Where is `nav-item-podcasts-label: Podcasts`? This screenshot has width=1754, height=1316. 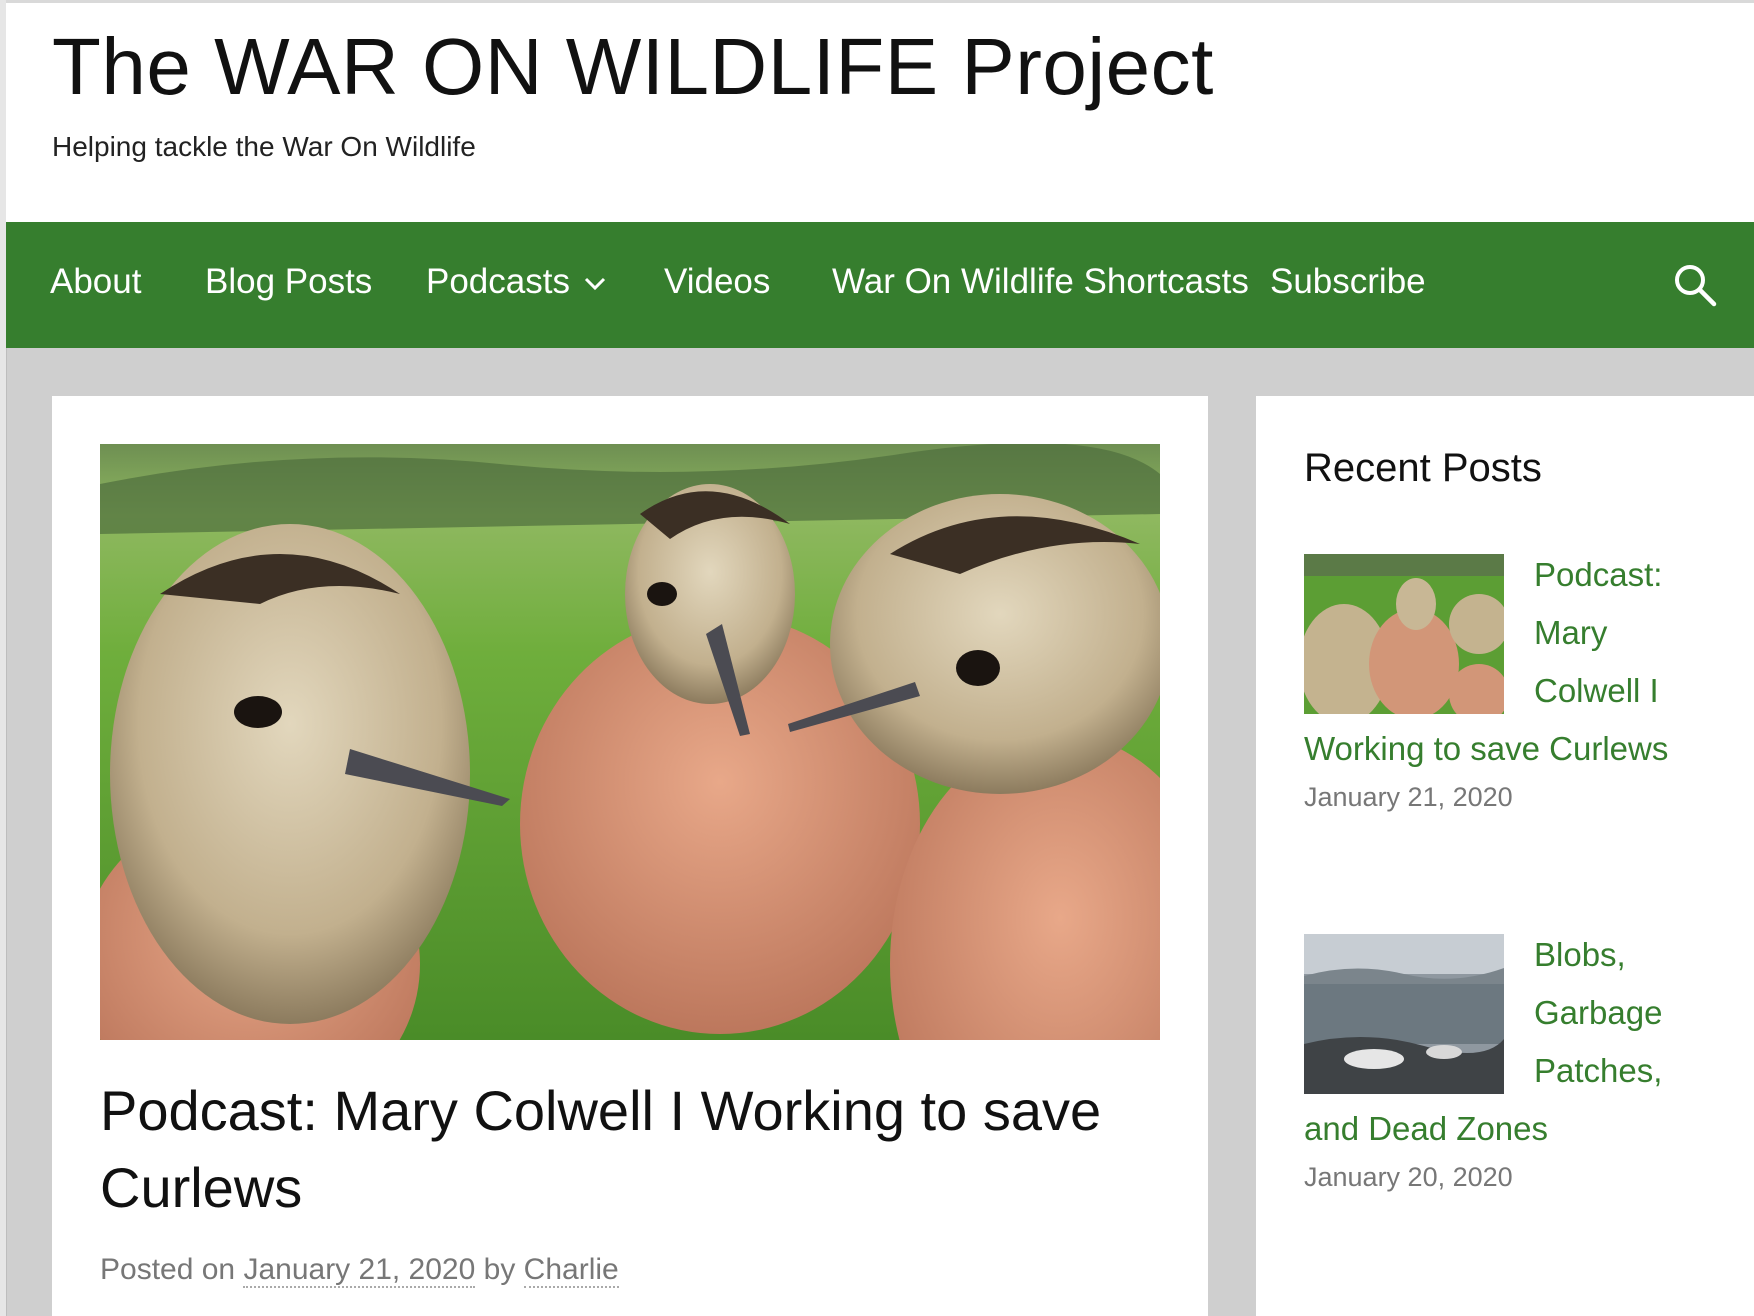 nav-item-podcasts-label: Podcasts is located at coordinates (498, 281).